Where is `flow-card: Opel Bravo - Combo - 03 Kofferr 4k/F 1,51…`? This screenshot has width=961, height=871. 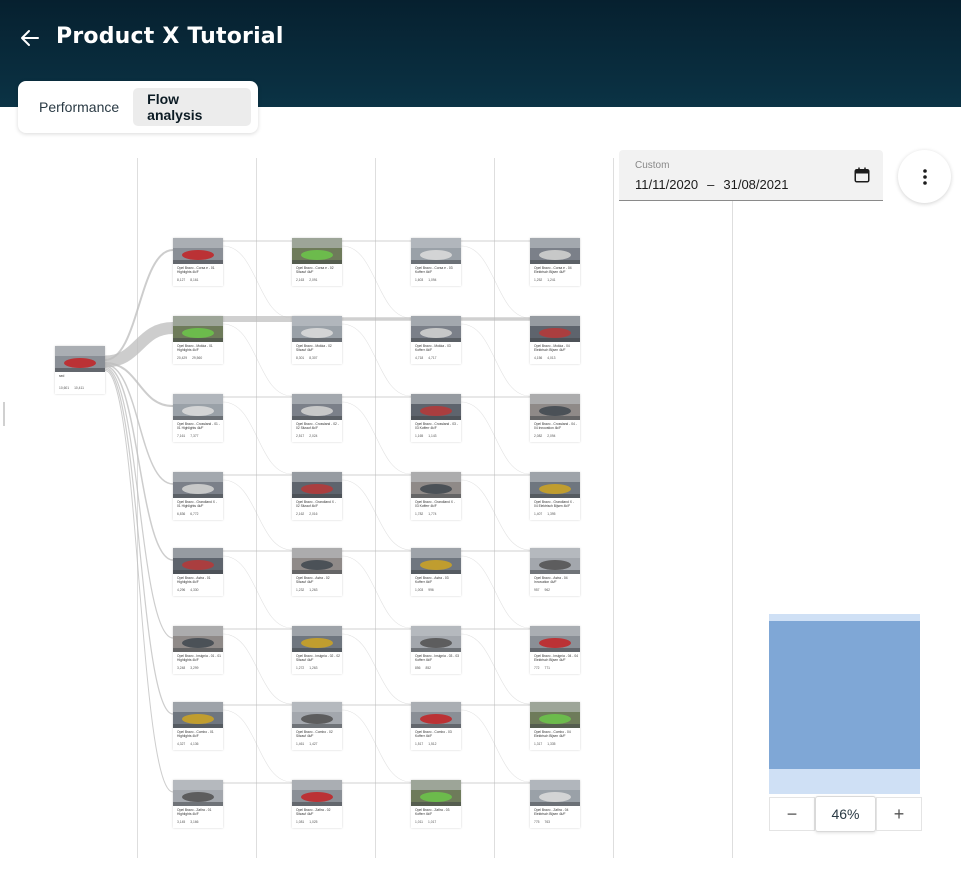 flow-card: Opel Bravo - Combo - 03 Kofferr 4k/F 1,51… is located at coordinates (436, 726).